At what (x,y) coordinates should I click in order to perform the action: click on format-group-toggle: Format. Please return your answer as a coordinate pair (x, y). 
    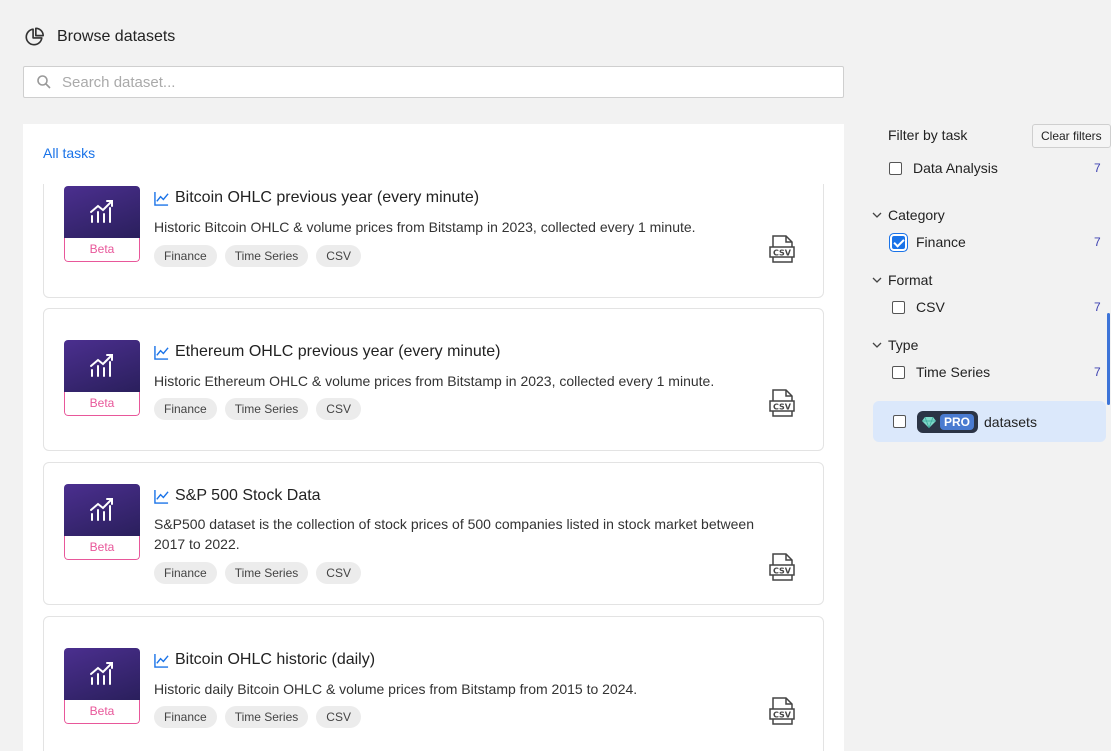
    Looking at the image, I should click on (902, 280).